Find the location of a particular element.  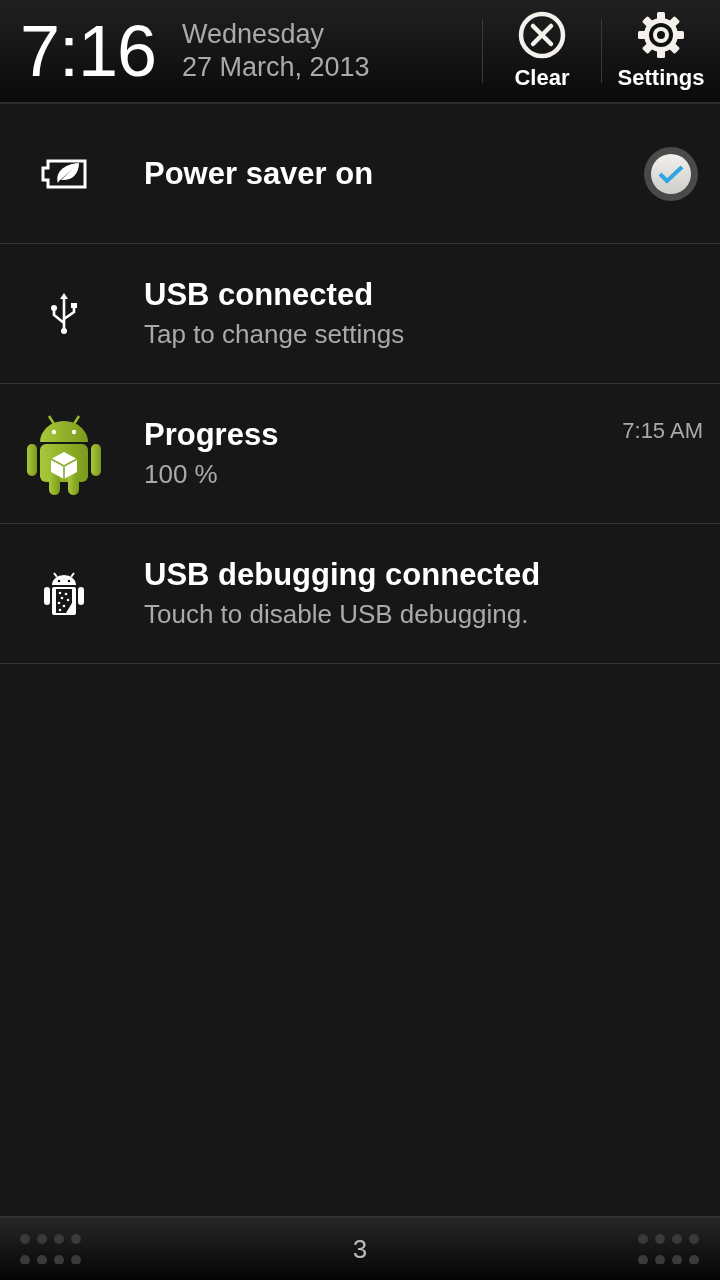

checkbox is located at coordinates (671, 173).